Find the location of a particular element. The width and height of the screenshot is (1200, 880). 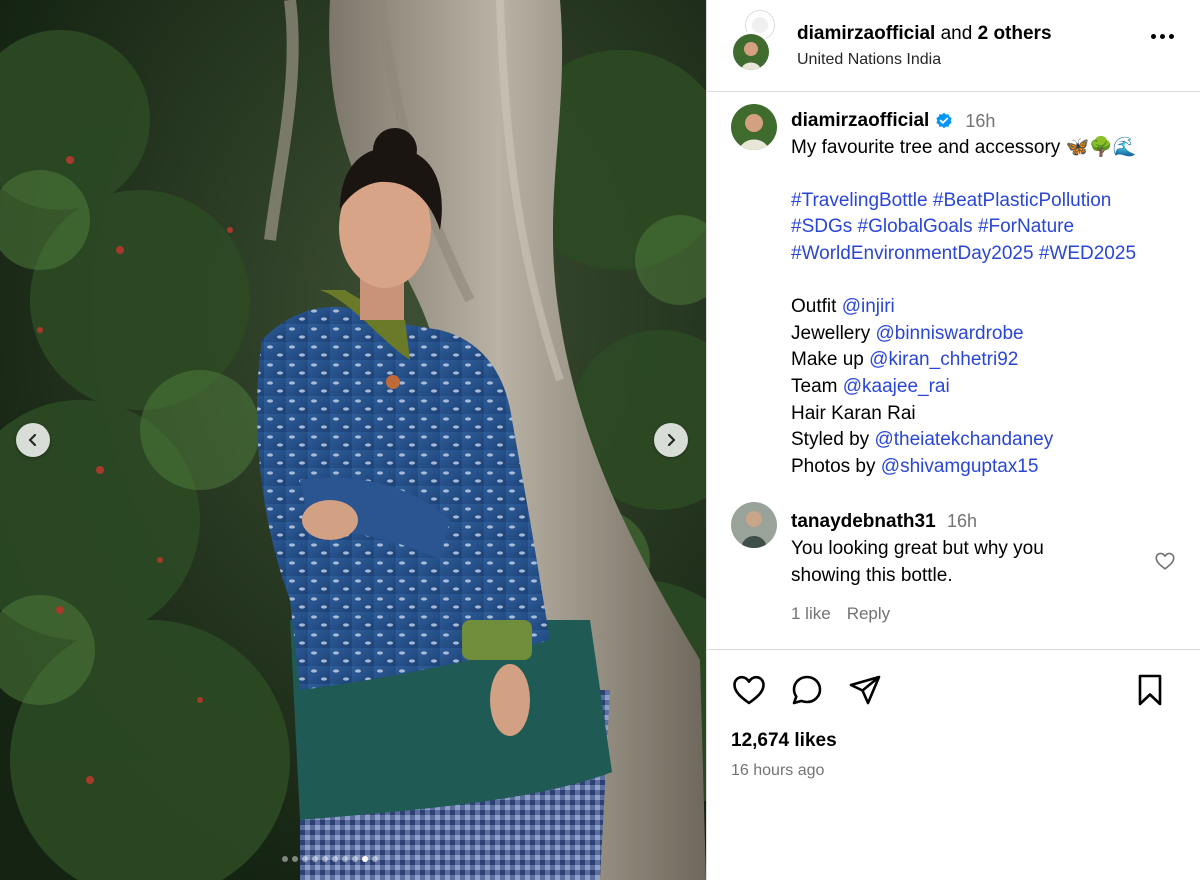

next-media-button is located at coordinates (671, 440).